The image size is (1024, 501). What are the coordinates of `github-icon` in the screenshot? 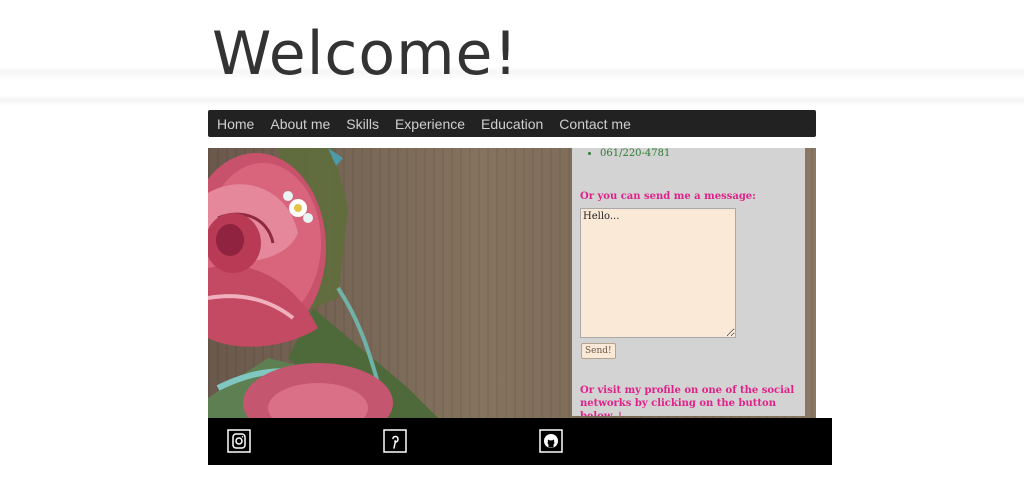 It's located at (551, 441).